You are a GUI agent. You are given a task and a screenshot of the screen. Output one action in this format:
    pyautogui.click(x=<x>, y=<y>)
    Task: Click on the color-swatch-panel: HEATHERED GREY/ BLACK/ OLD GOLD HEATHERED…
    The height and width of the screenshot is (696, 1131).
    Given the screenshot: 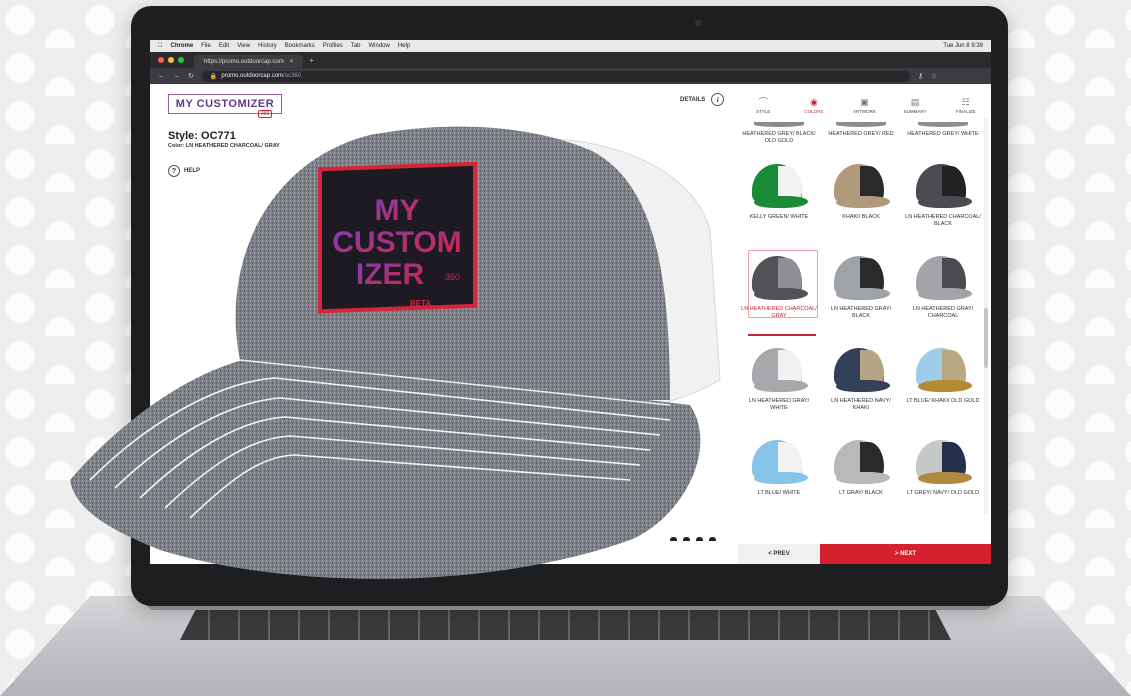 What is the action you would take?
    pyautogui.click(x=861, y=316)
    